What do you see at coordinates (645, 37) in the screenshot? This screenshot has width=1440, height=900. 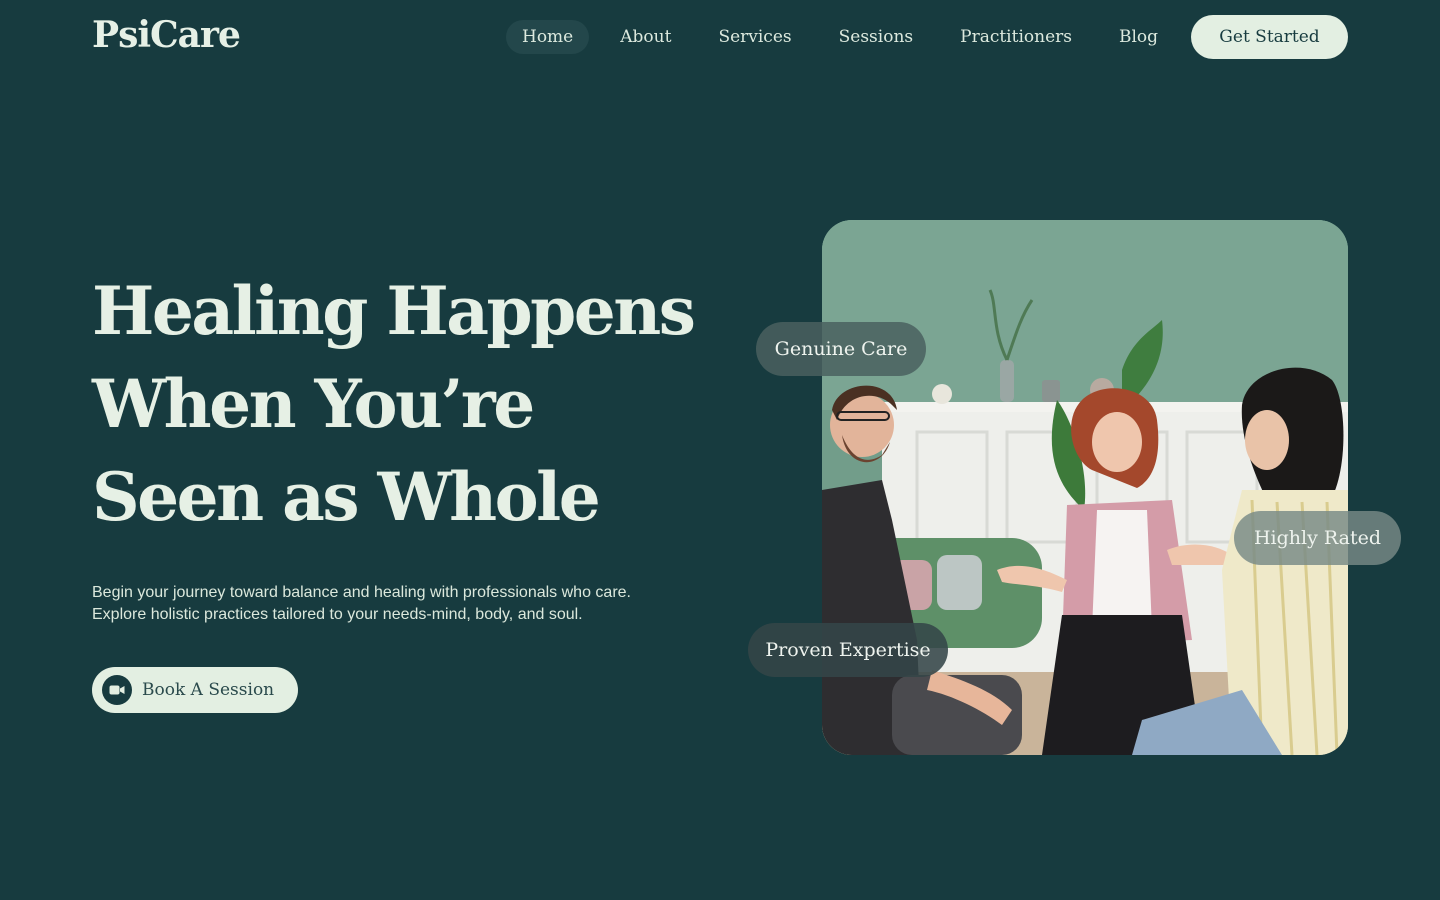 I see `nav-item-about: About` at bounding box center [645, 37].